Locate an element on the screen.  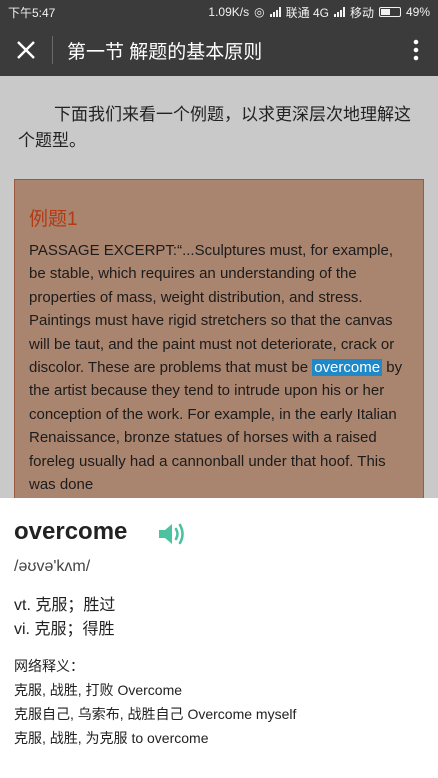
definitions: vt. 克服；胜过 vi. 克服；得胜 is located at coordinates (64, 618).